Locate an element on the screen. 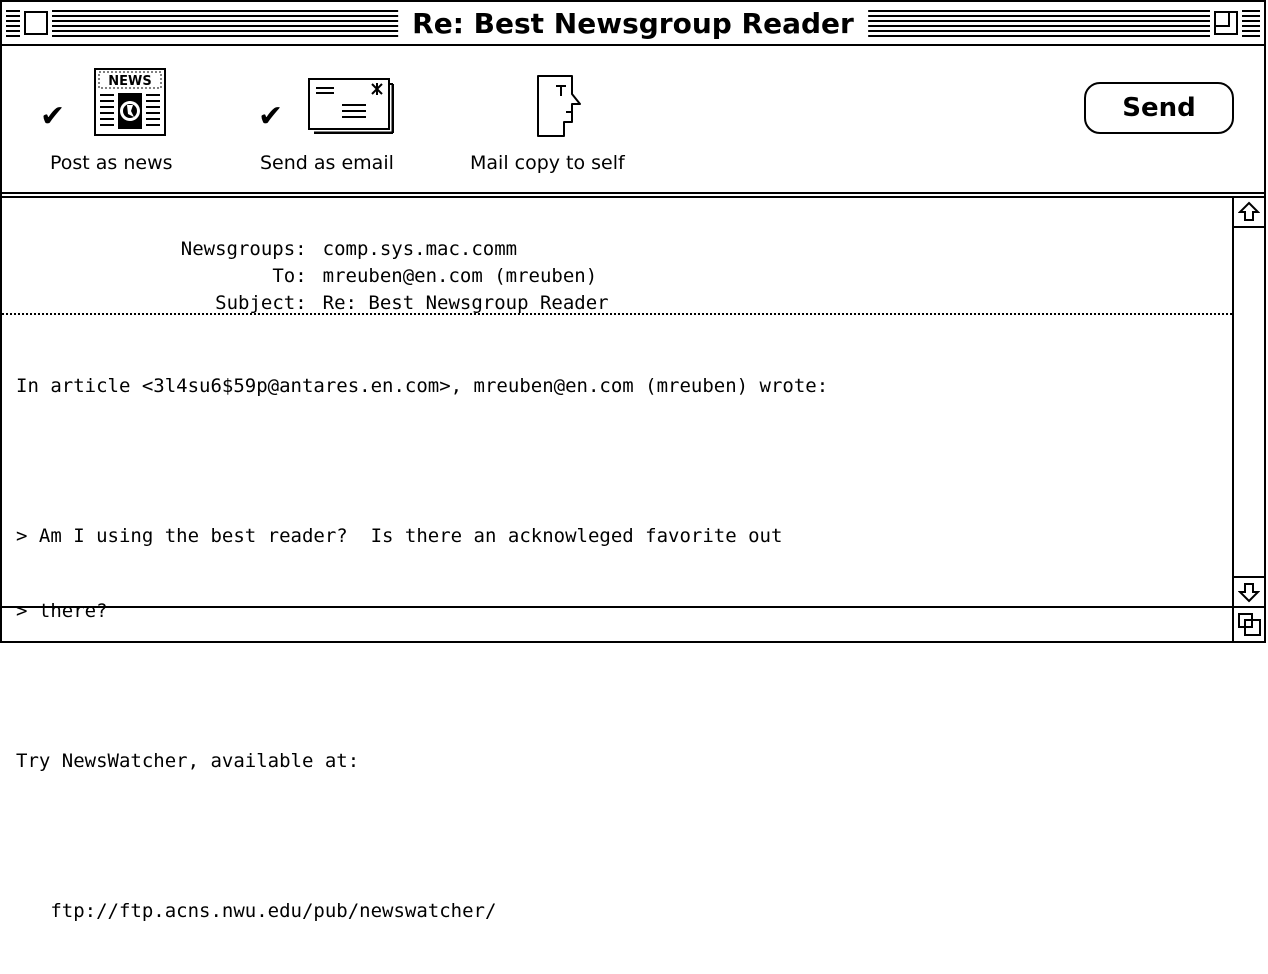  title-bar: Re: Best Newsgroup Reader is located at coordinates (633, 24).